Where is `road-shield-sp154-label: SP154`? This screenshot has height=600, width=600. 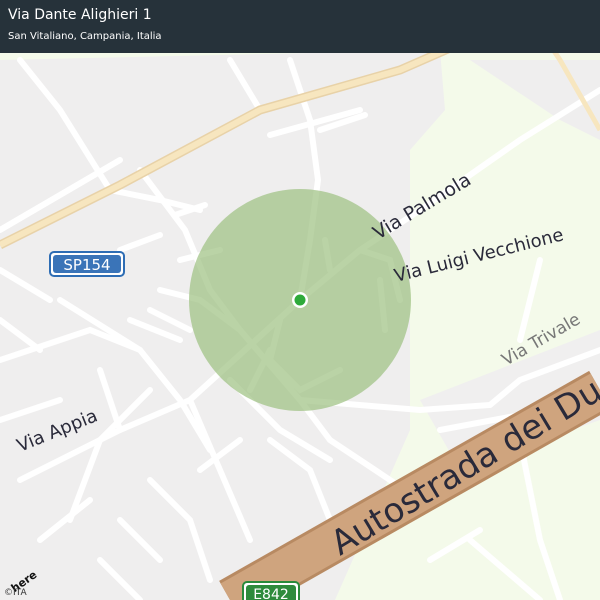 road-shield-sp154-label: SP154 is located at coordinates (86, 265).